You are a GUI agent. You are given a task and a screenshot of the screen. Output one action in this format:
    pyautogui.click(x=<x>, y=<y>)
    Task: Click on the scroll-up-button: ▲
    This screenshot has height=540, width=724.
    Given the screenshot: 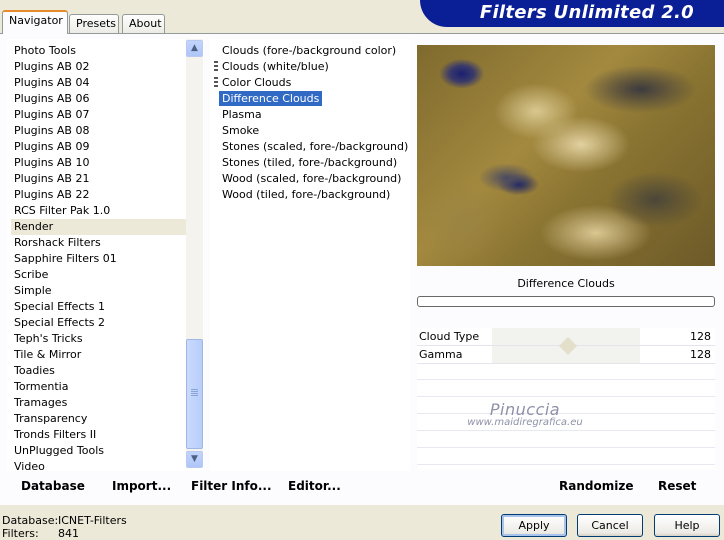 What is the action you would take?
    pyautogui.click(x=194, y=48)
    